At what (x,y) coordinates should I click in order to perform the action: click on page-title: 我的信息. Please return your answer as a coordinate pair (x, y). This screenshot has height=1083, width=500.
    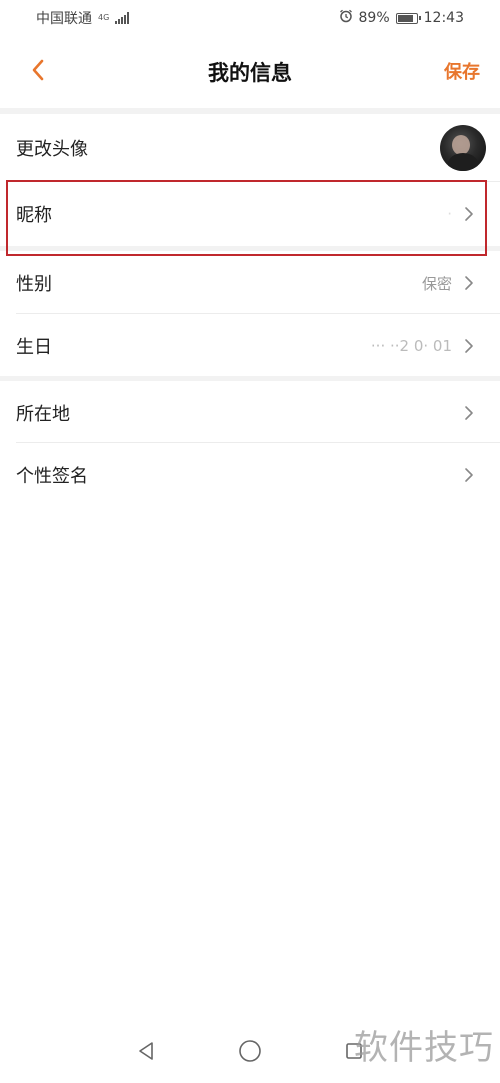
    Looking at the image, I should click on (250, 73).